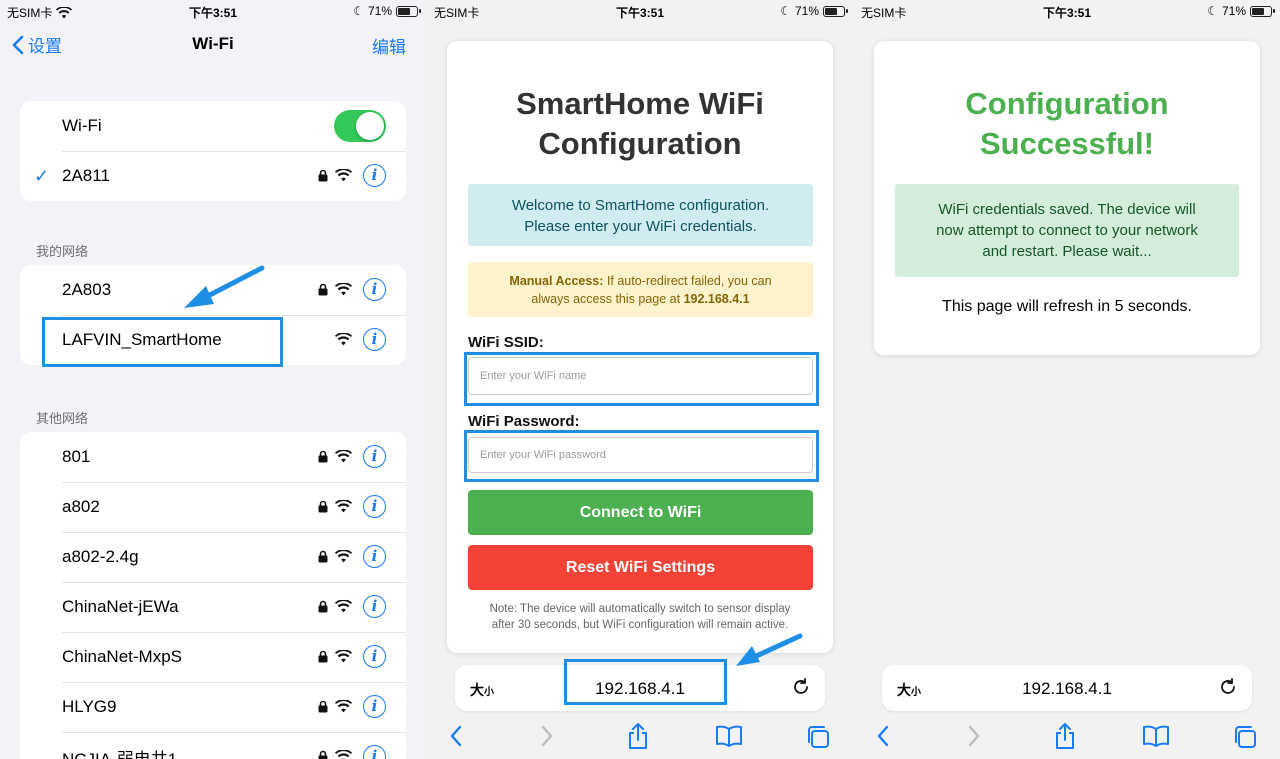 Image resolution: width=1280 pixels, height=759 pixels. Describe the element at coordinates (213, 507) in the screenshot. I see `network-row: a802 i` at that location.